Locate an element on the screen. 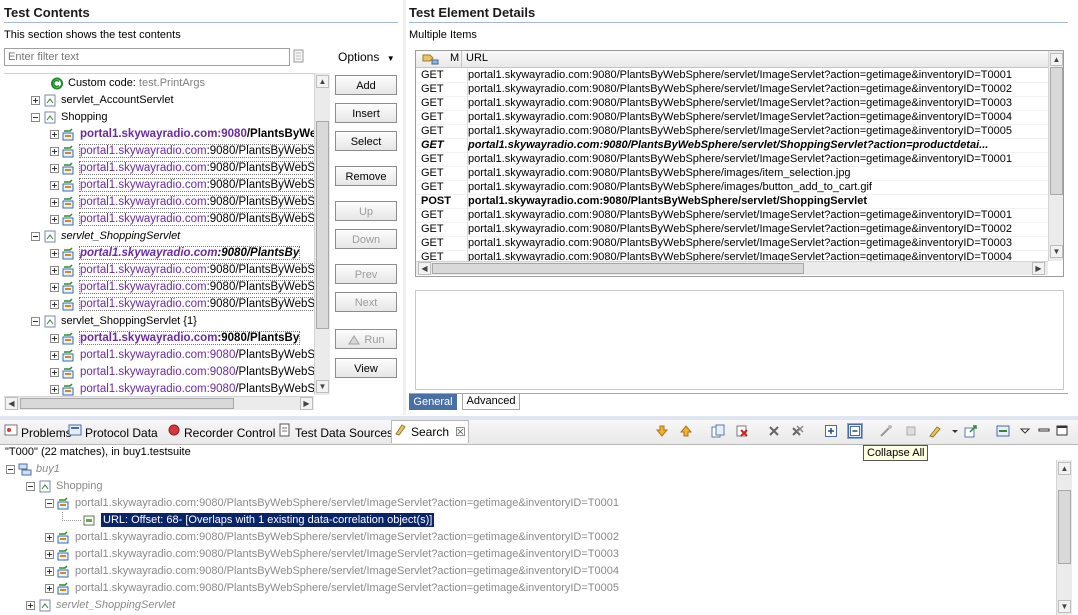 This screenshot has height=615, width=1078. table-scroll-left-icon: ◀ is located at coordinates (424, 268).